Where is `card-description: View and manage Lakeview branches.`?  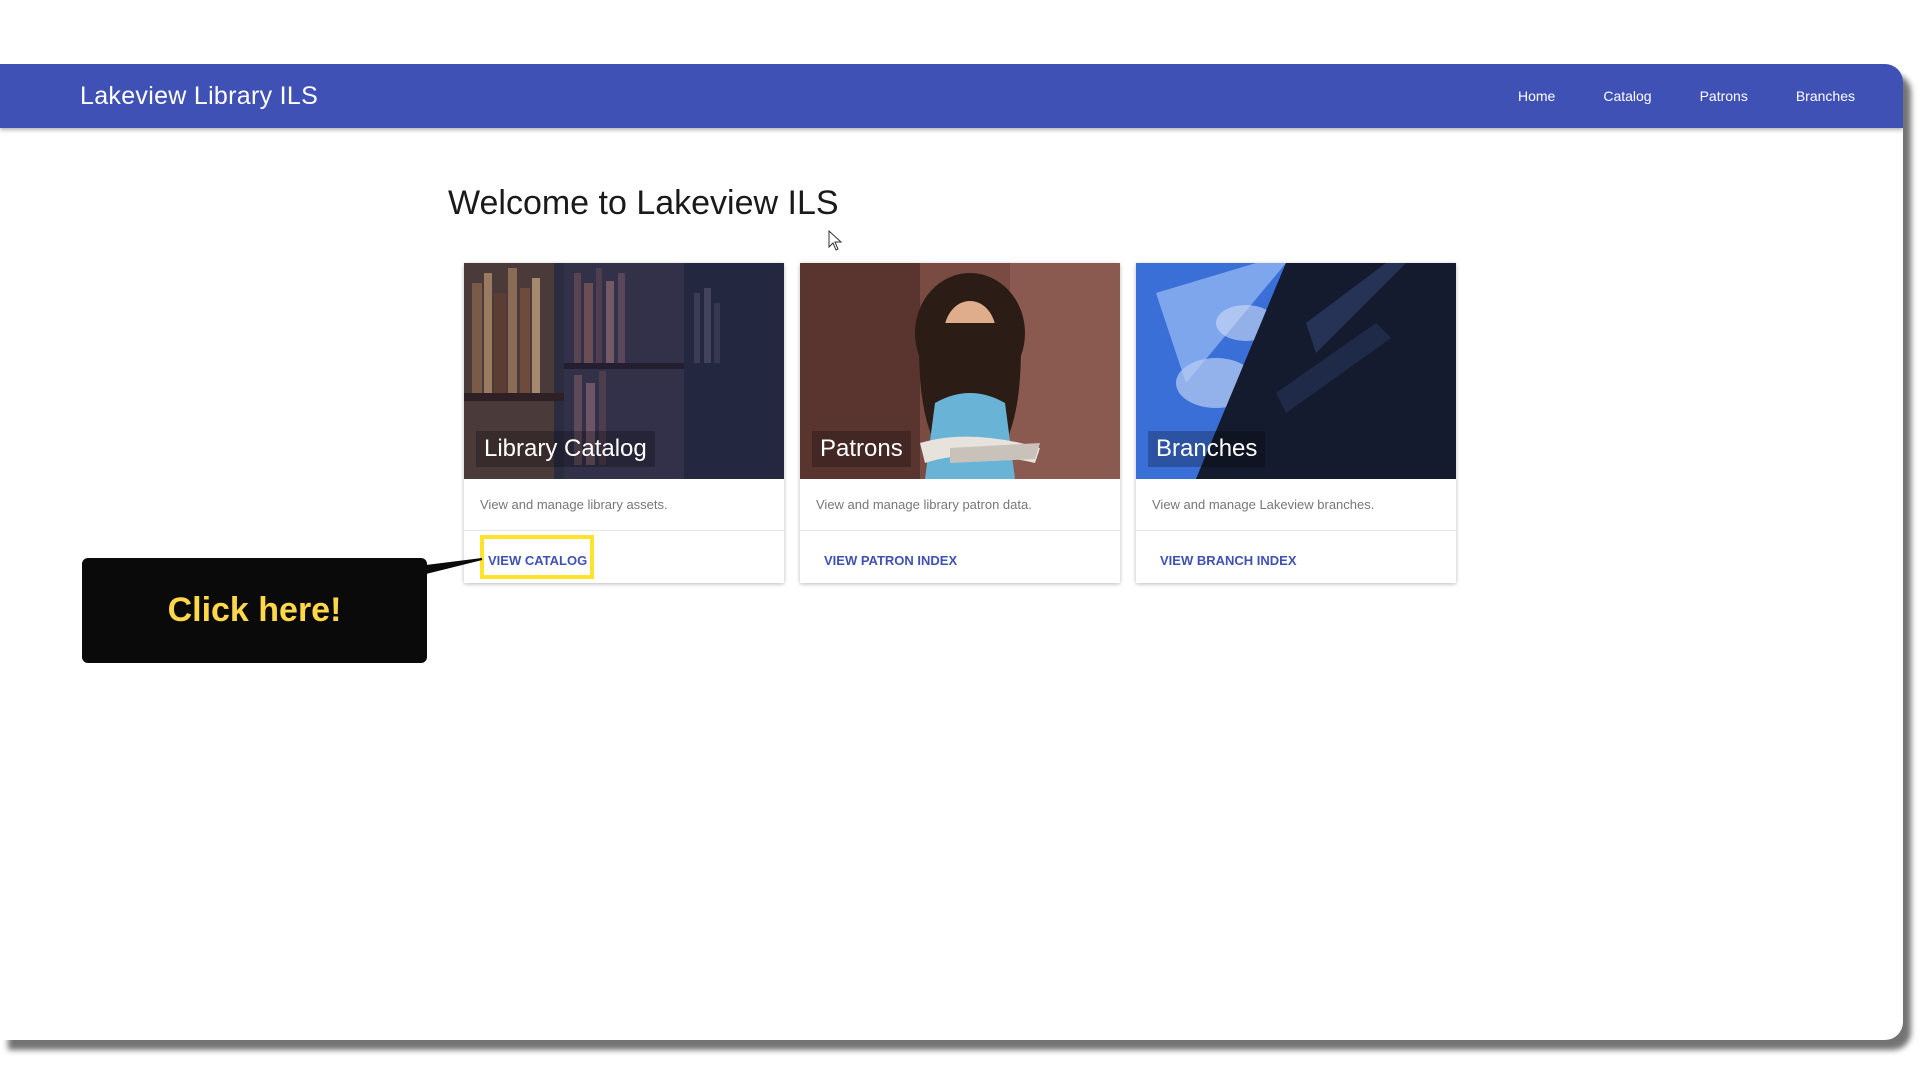
card-description: View and manage Lakeview branches. is located at coordinates (1296, 505).